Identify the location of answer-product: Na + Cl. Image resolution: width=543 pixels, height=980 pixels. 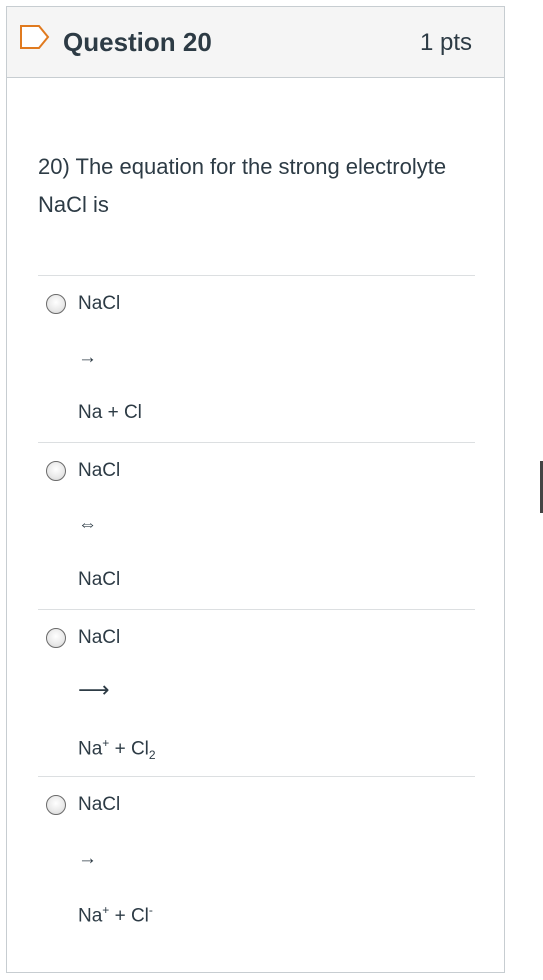
(110, 413).